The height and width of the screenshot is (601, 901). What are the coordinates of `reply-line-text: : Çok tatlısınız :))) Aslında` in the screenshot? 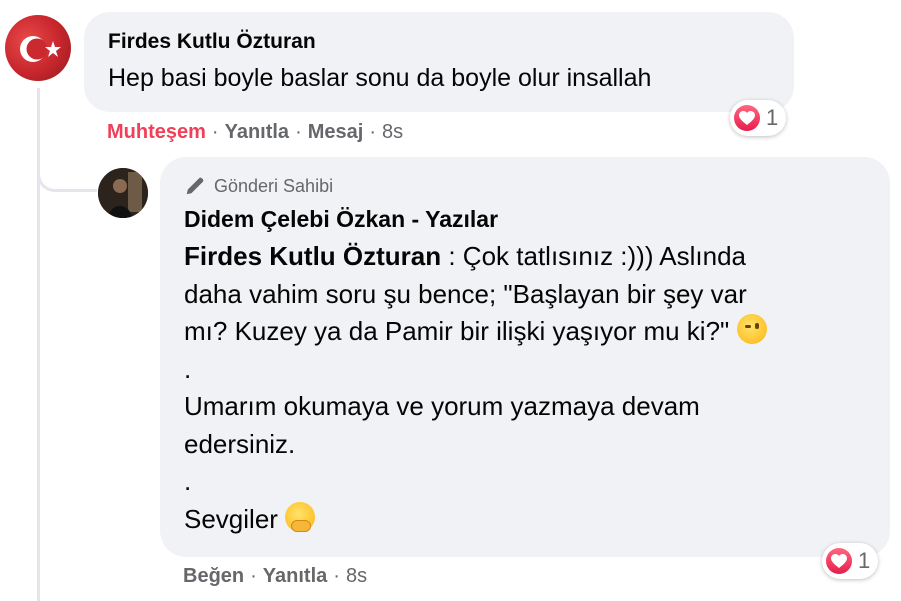 It's located at (594, 256).